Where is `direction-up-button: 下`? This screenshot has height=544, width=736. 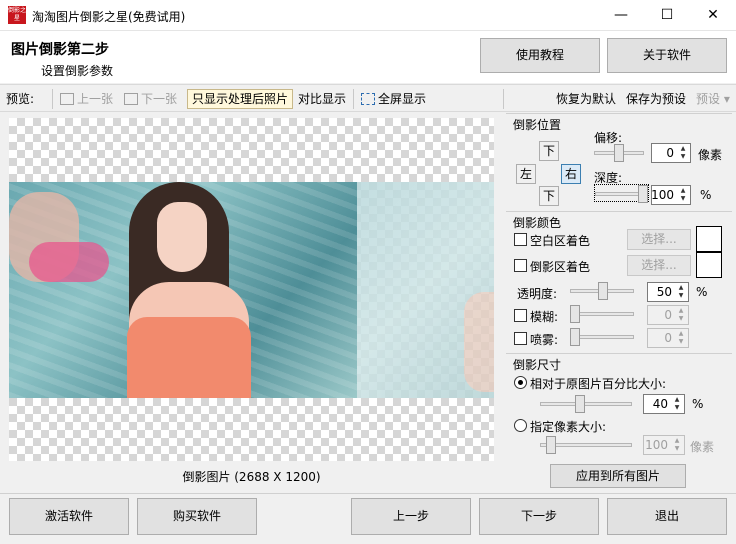 direction-up-button: 下 is located at coordinates (549, 151).